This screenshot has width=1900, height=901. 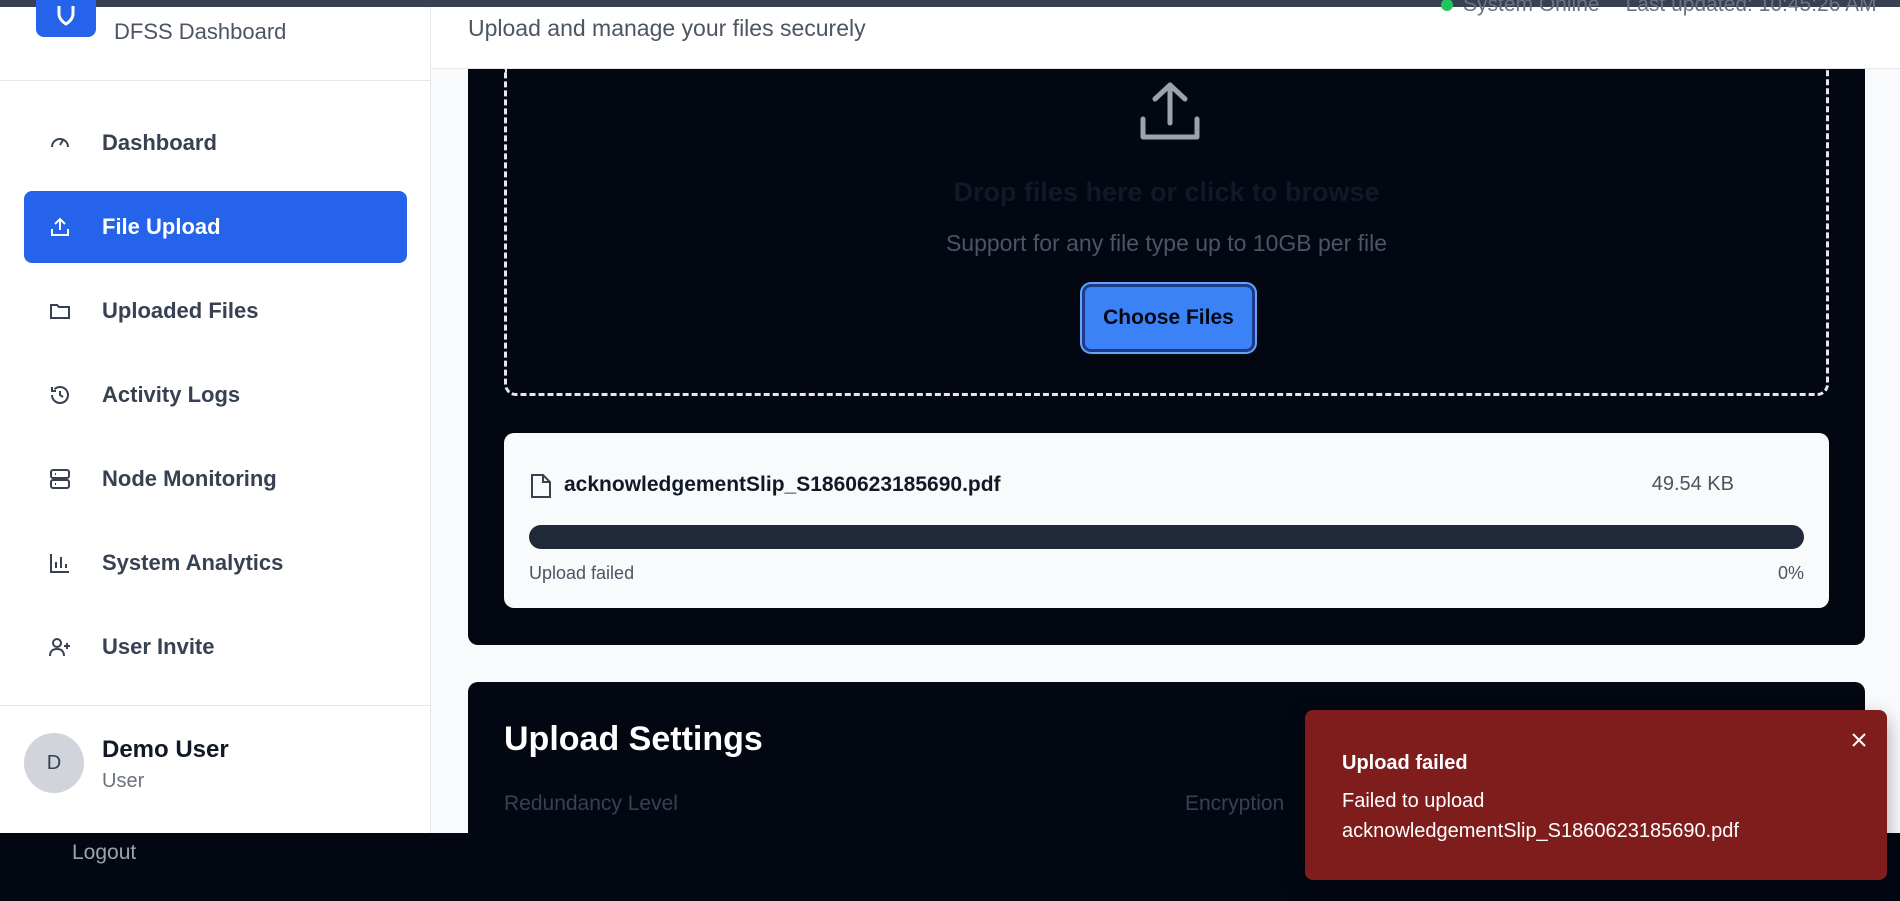 I want to click on file-icon, so click(x=541, y=486).